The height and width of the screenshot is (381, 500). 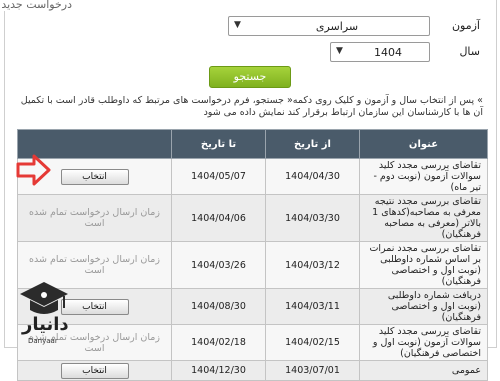 I want to click on exam-select: سراسری ▼, so click(x=329, y=26).